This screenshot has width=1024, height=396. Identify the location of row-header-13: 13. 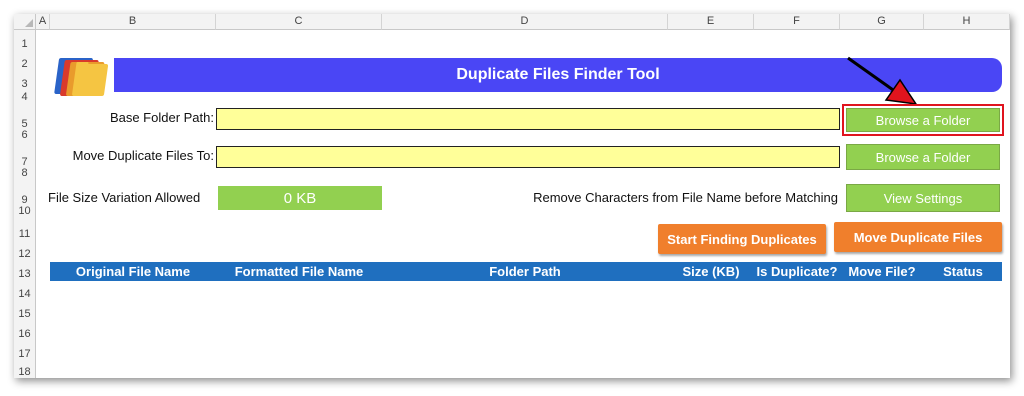
(25, 270).